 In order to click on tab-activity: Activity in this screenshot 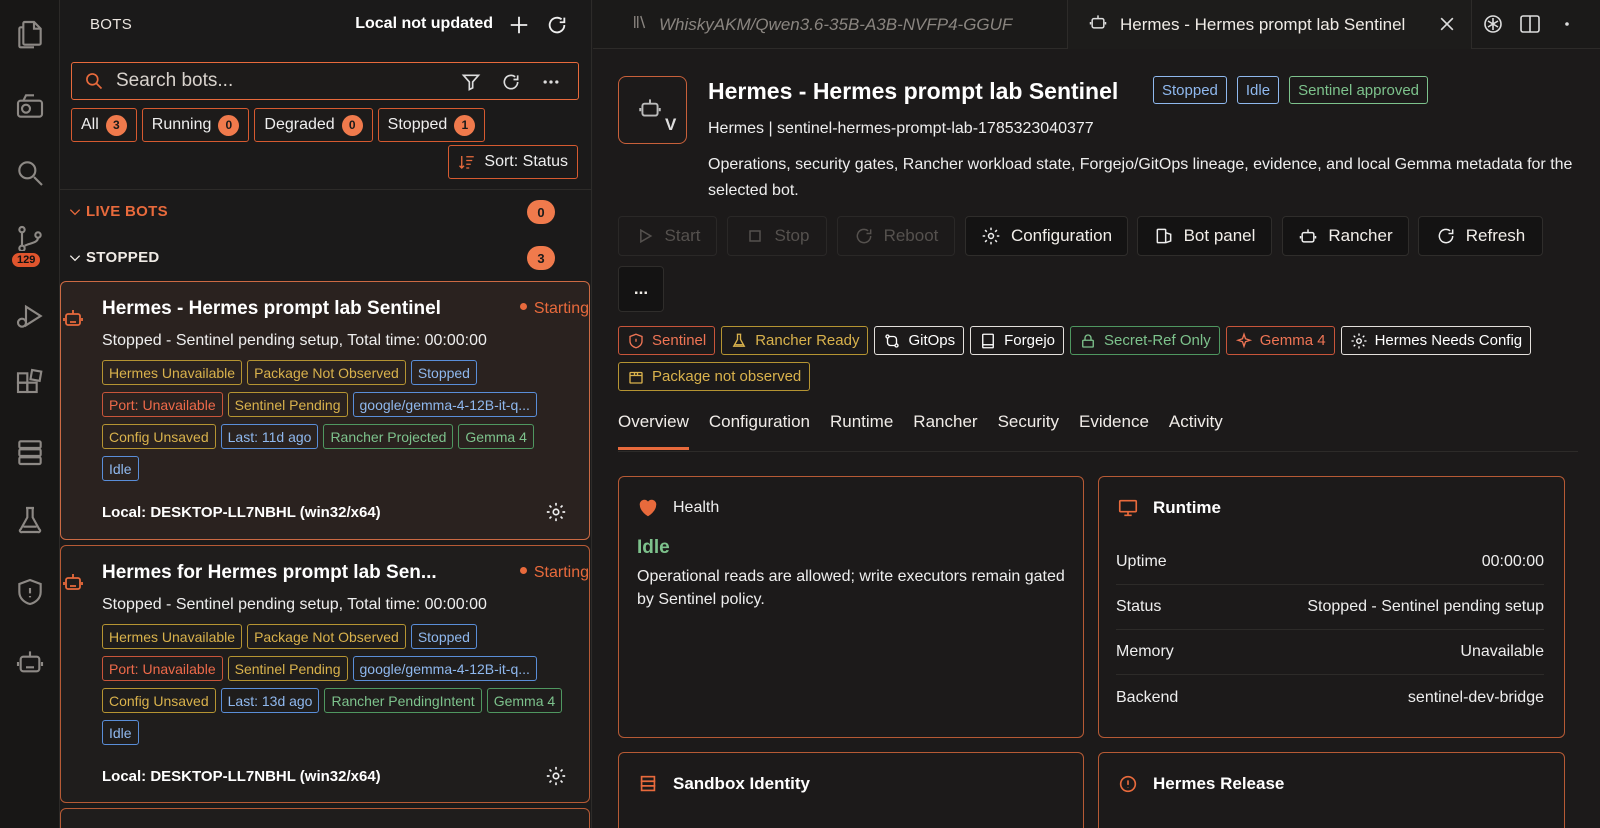, I will do `click(1196, 430)`.